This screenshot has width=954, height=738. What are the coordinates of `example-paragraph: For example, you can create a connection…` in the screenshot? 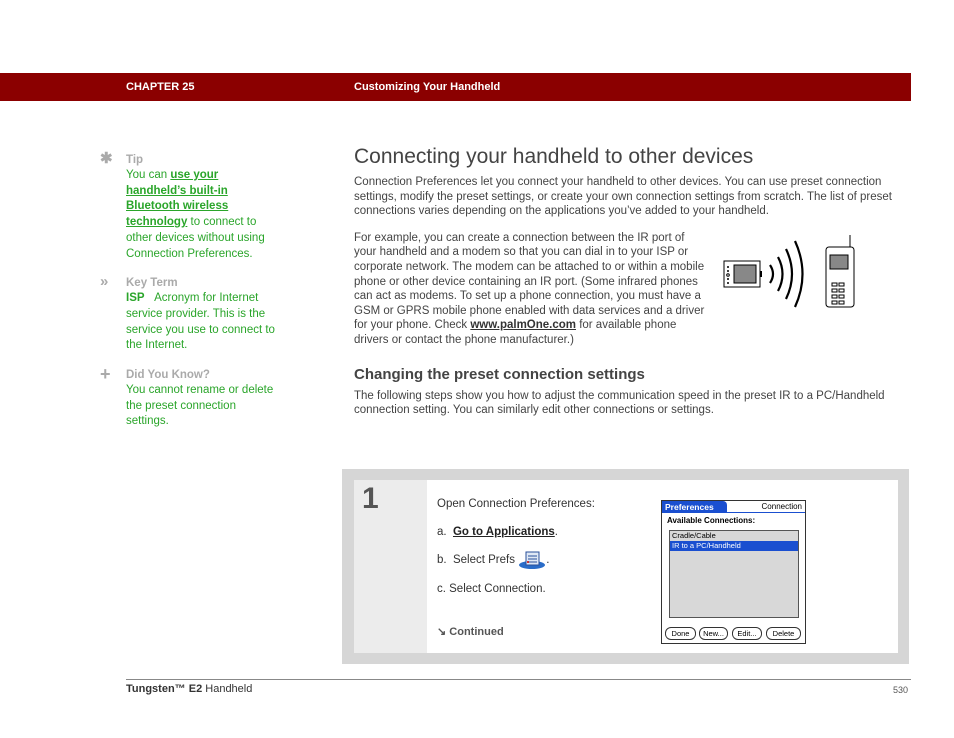 It's located at (532, 289).